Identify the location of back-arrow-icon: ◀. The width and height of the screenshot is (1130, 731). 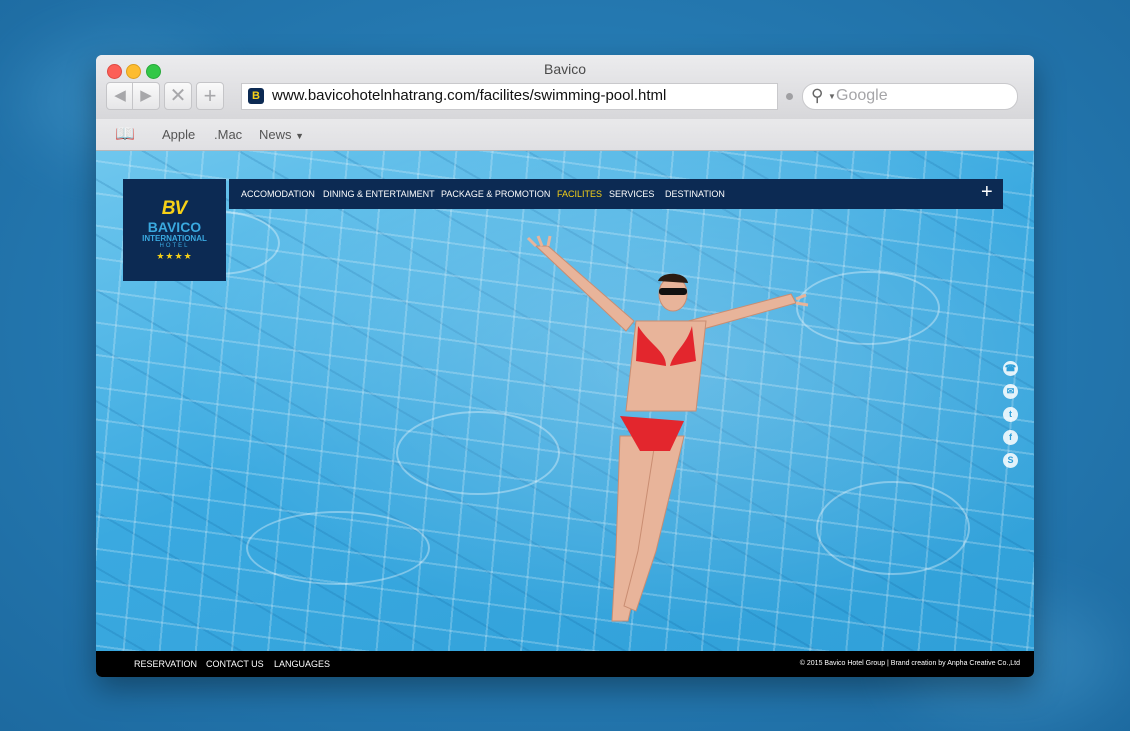
(120, 95).